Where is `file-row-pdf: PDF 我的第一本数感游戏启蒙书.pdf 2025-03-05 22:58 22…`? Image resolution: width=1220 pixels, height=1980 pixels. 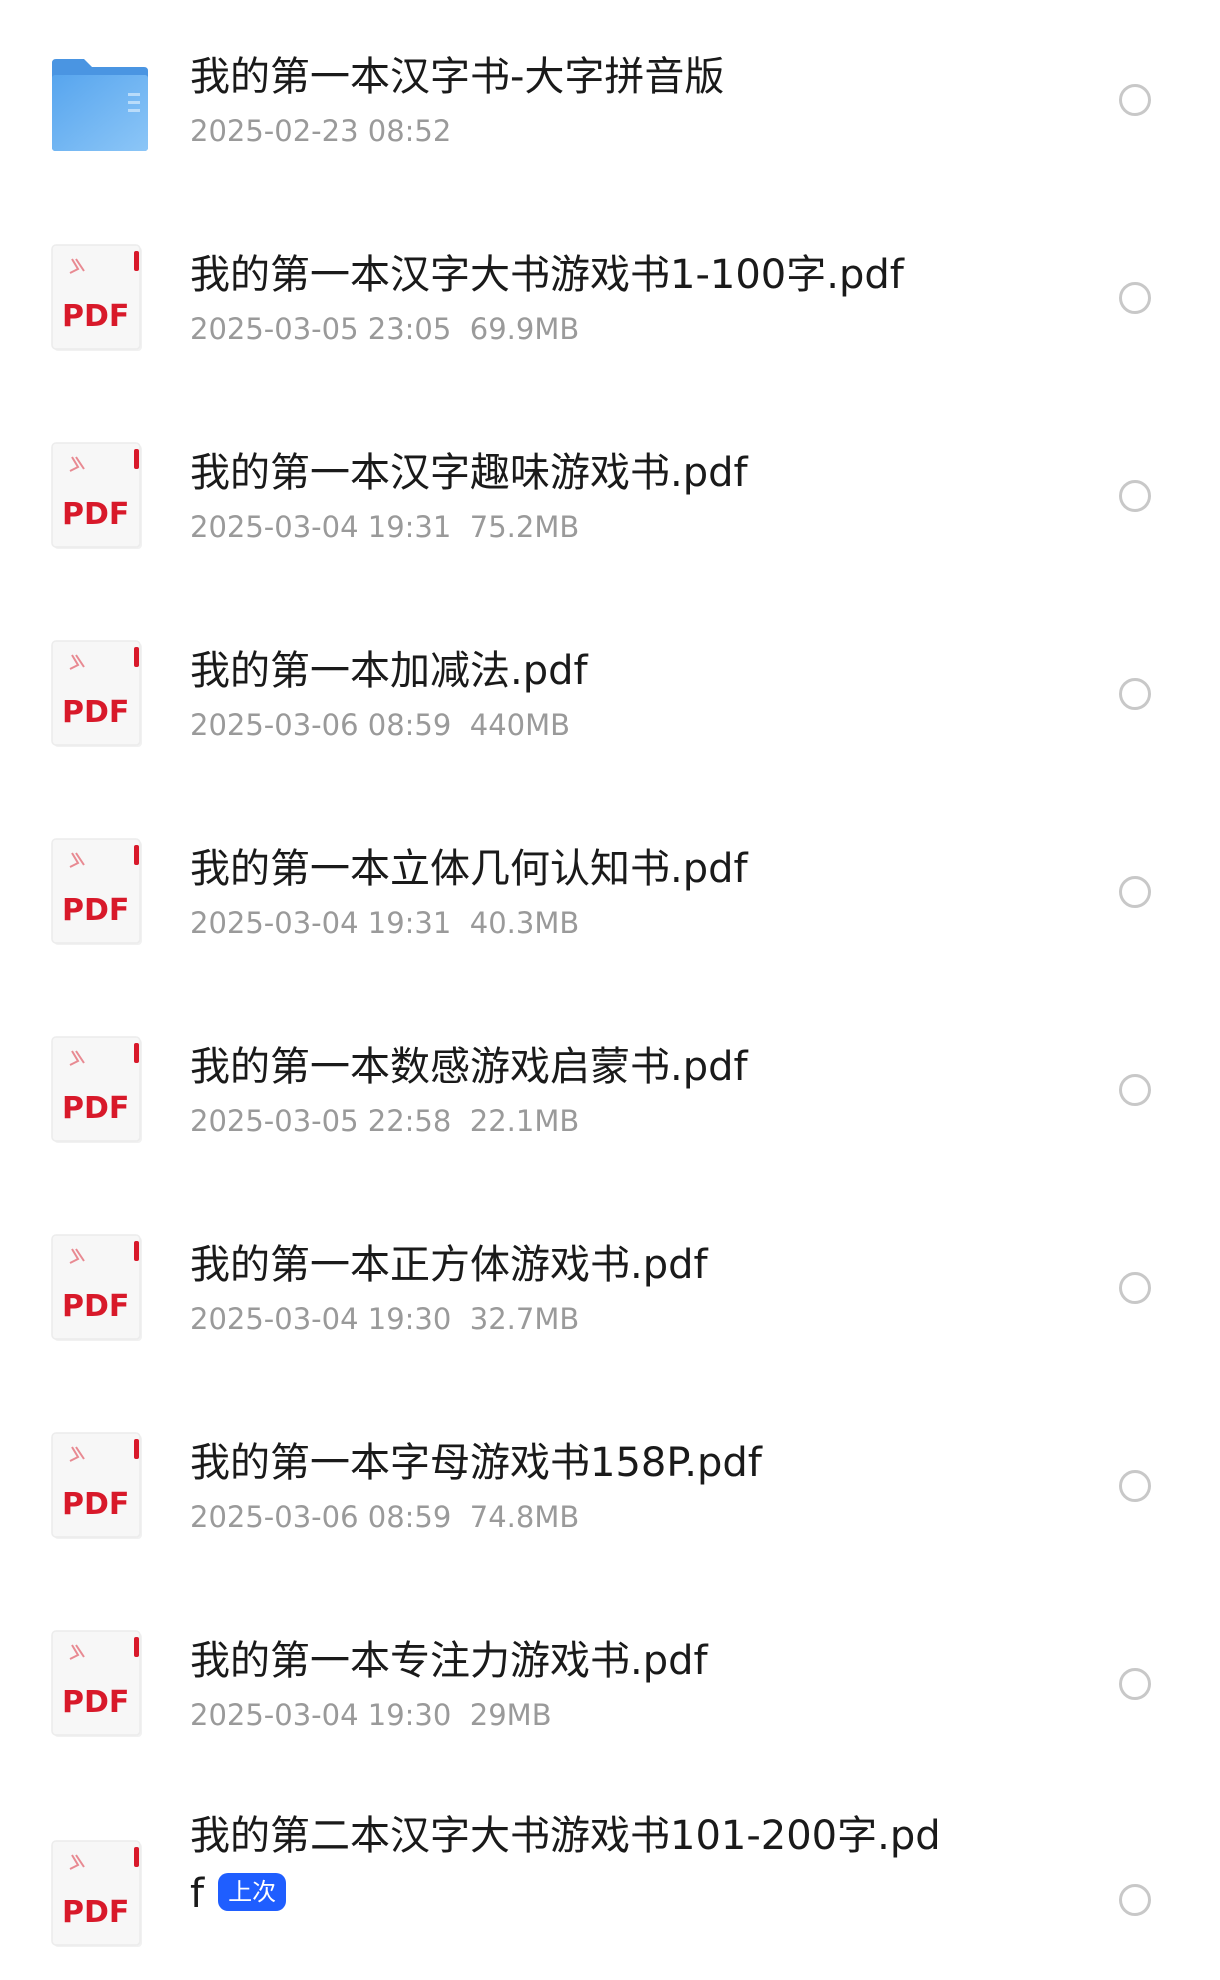
file-row-pdf: PDF 我的第一本数感游戏启蒙书.pdf 2025-03-05 22:58 22… is located at coordinates (610, 1089).